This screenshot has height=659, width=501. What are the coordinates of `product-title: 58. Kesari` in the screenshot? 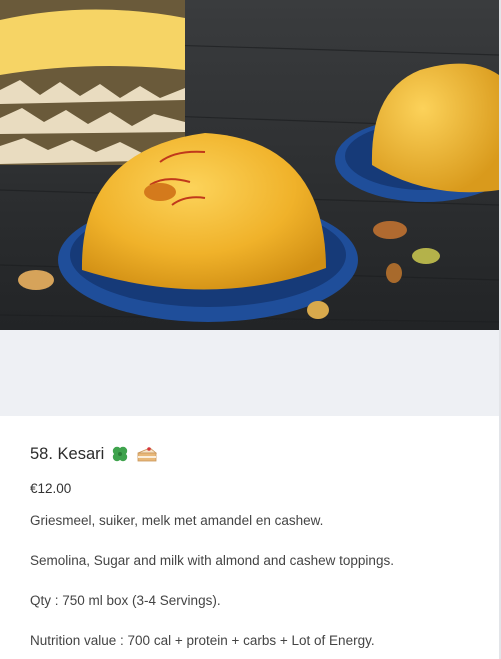 It's located at (94, 454).